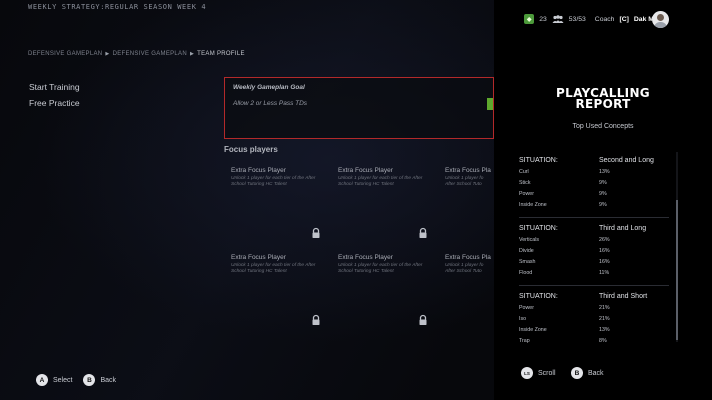 The width and height of the screenshot is (712, 400). Describe the element at coordinates (525, 183) in the screenshot. I see `concept-name: Stick` at that location.